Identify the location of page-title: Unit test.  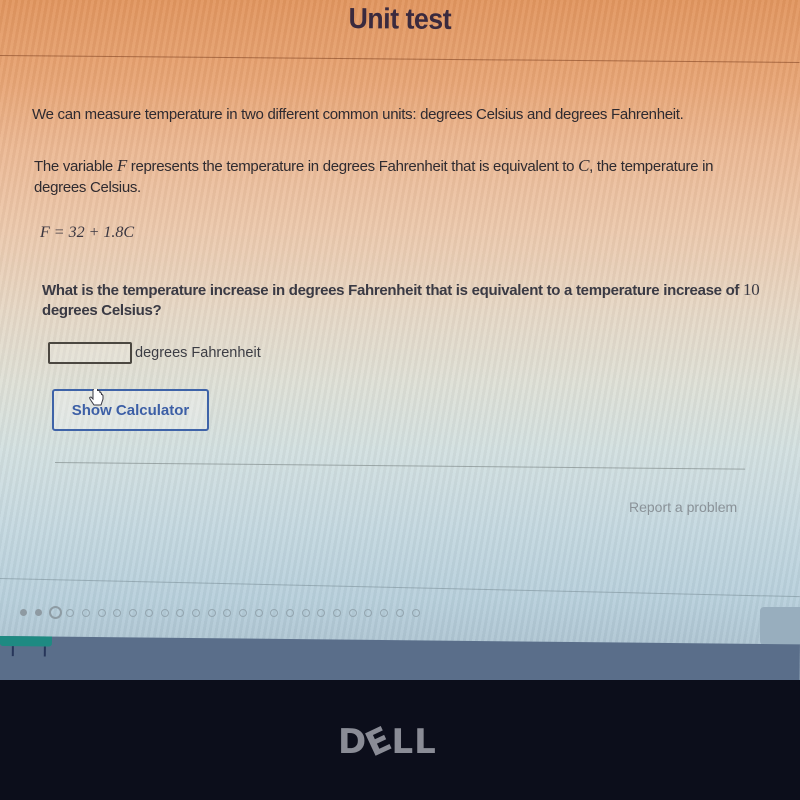
(400, 19).